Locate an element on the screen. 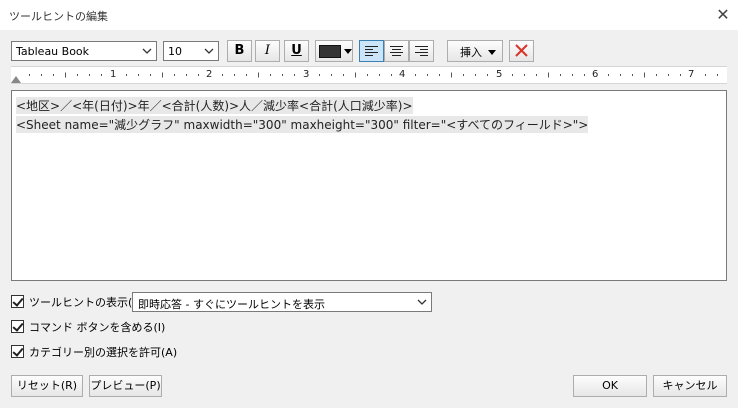  ruler-mark: 4 is located at coordinates (402, 74).